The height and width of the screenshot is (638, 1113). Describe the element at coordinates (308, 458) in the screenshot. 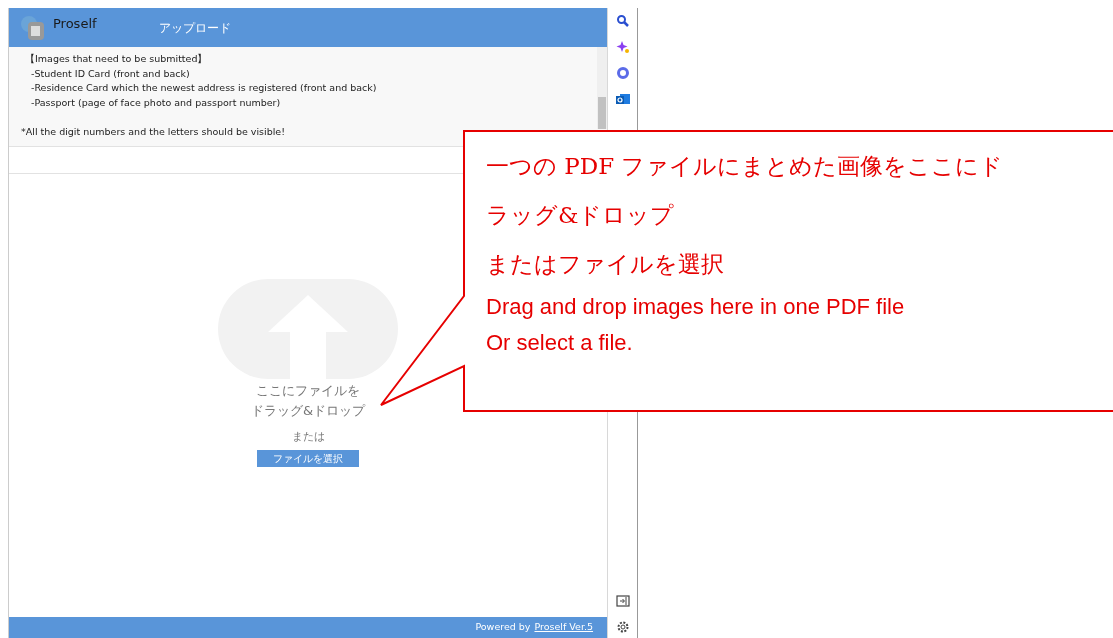

I see `select-file-button: ファイルを選択` at that location.